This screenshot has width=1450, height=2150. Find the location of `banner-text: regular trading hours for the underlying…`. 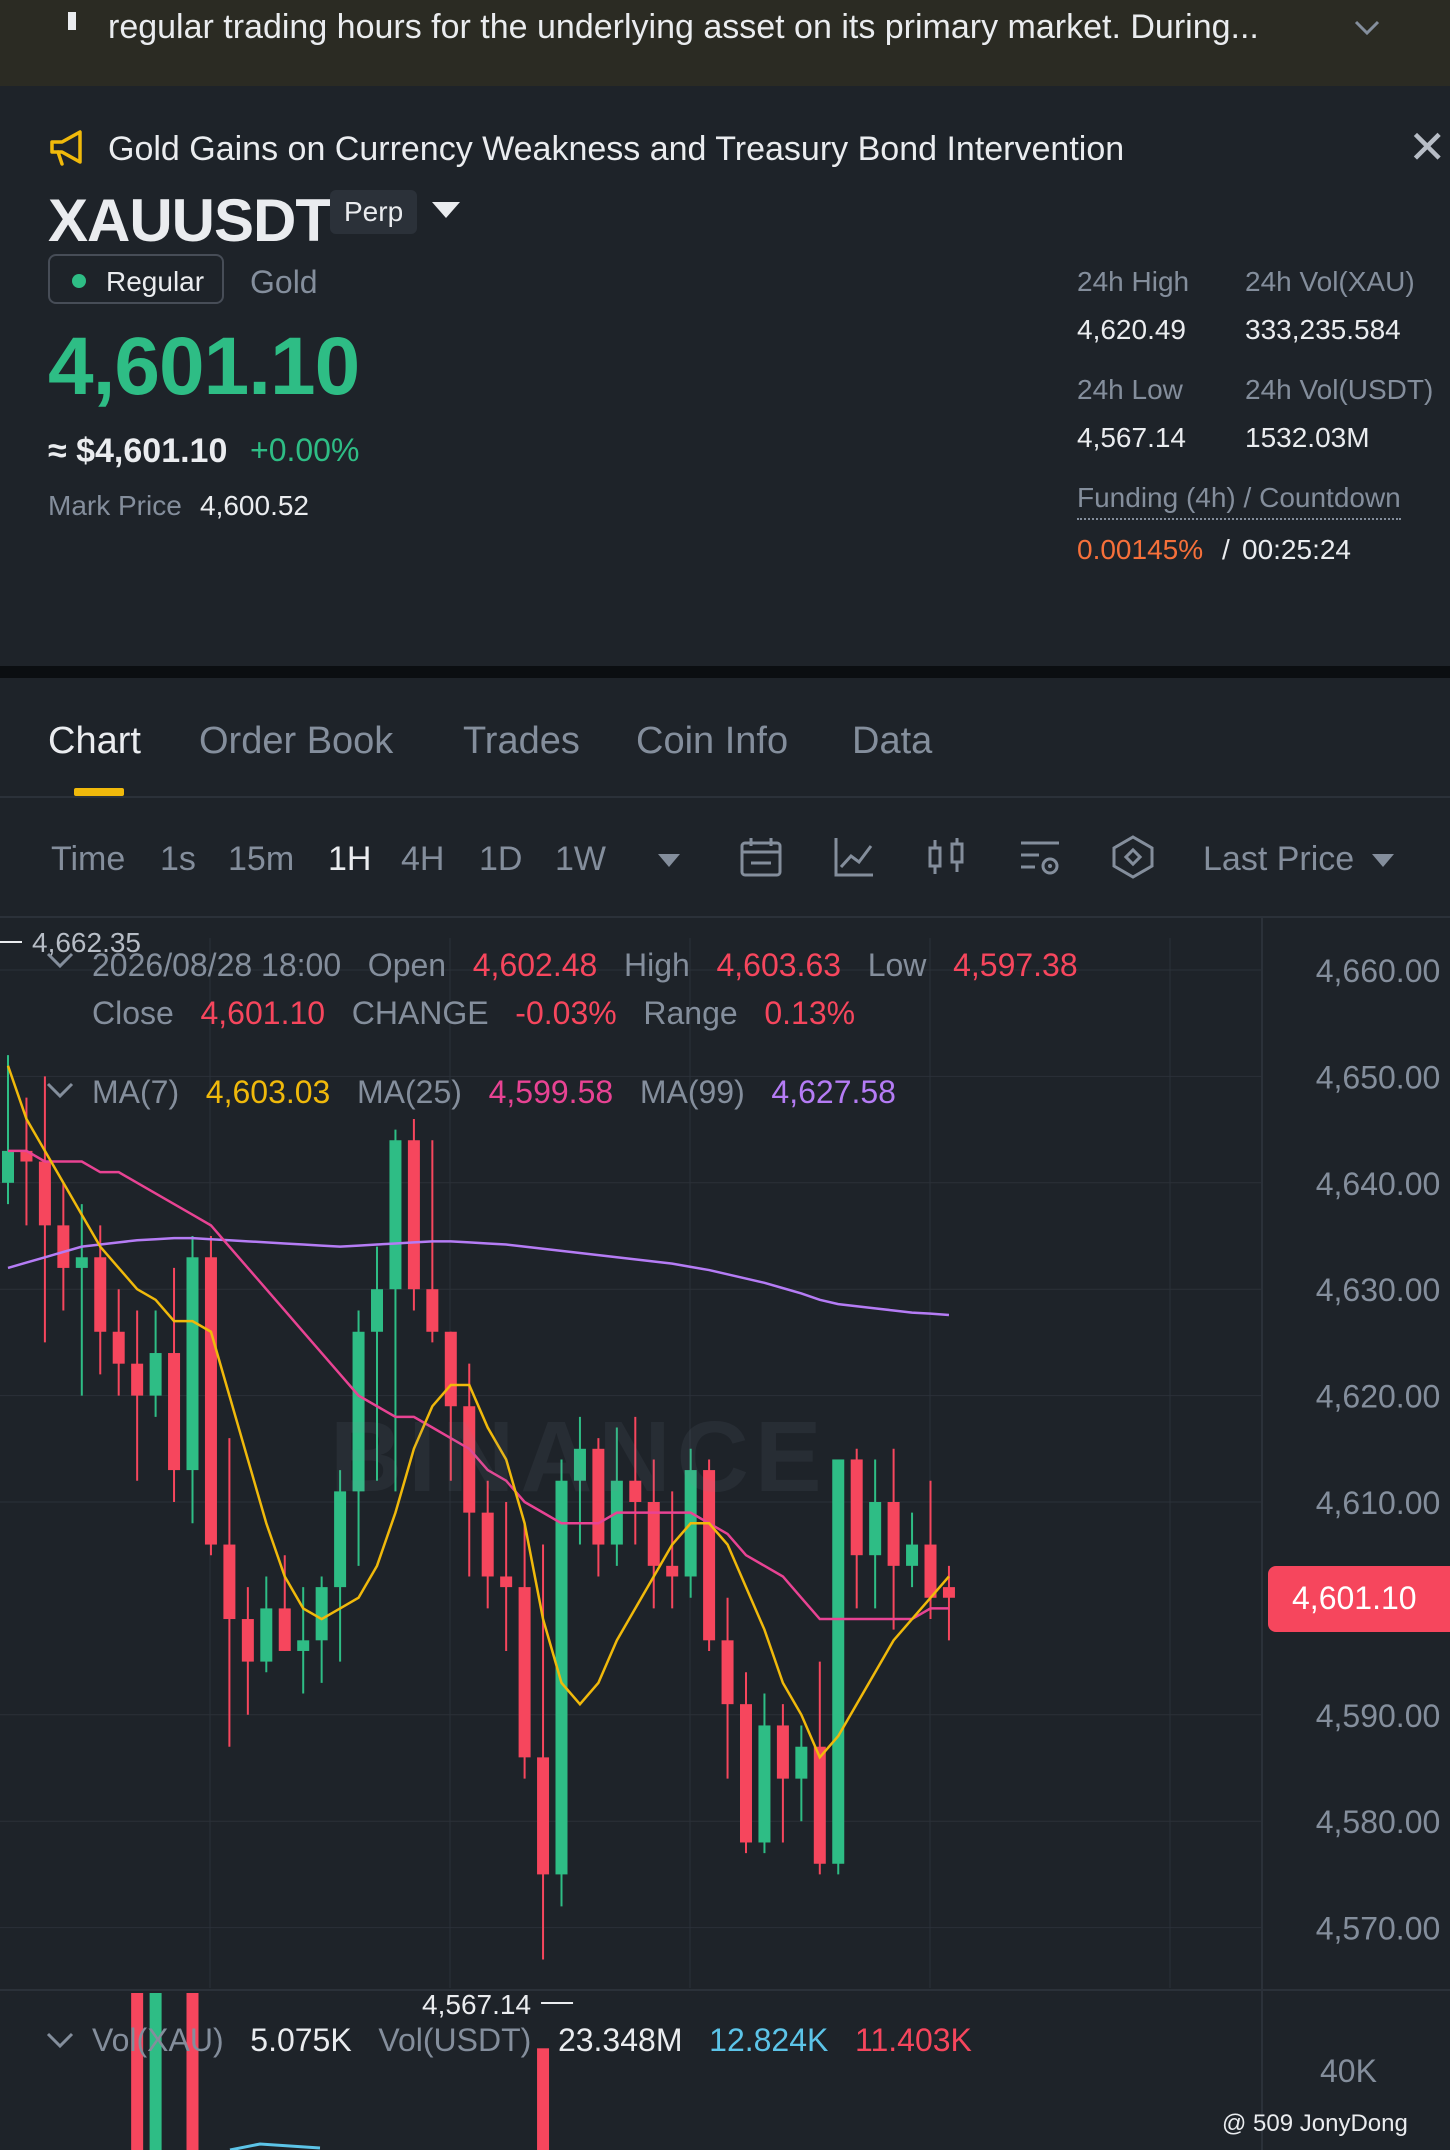

banner-text: regular trading hours for the underlying… is located at coordinates (683, 27).